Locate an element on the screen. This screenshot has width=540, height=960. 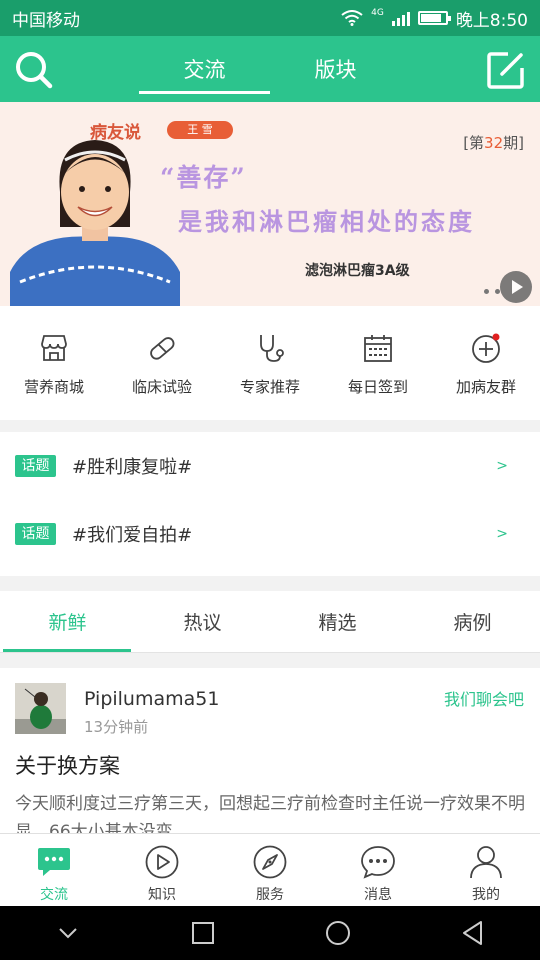
top-header: 交流 版块 is located at coordinates (270, 69).